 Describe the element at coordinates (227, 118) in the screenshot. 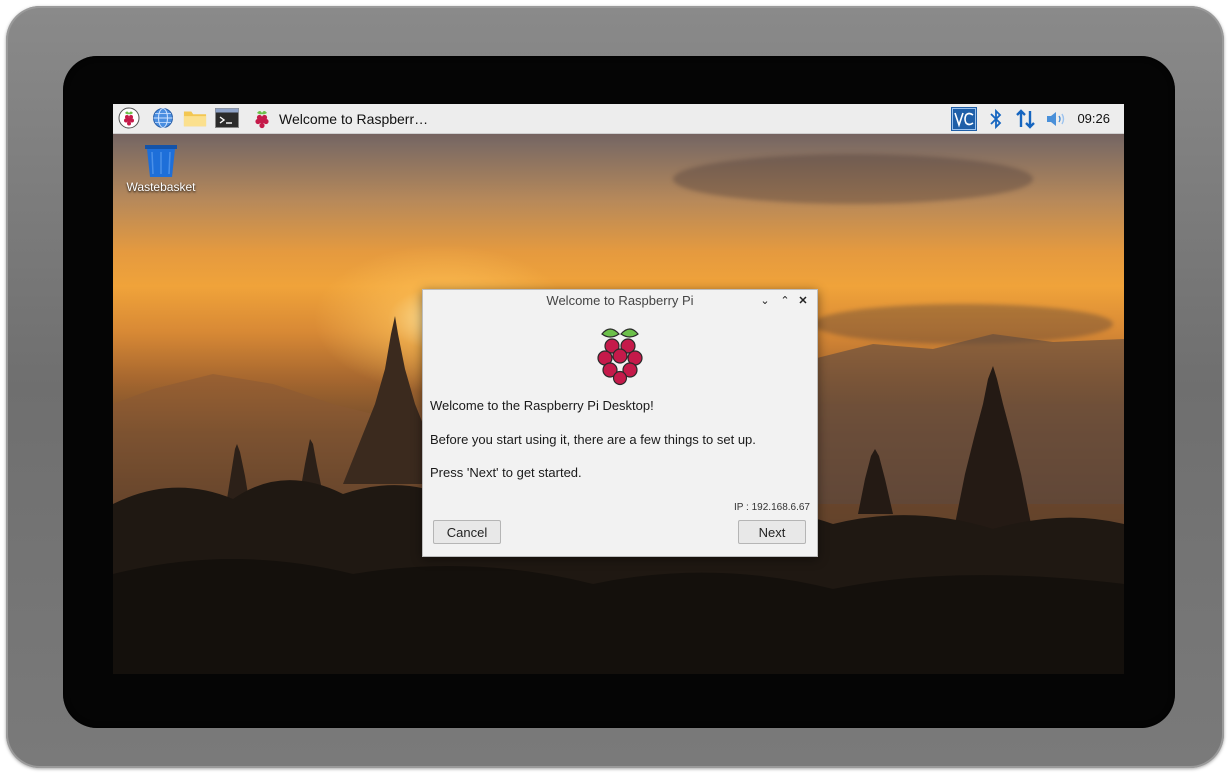

I see `terminal-icon` at that location.